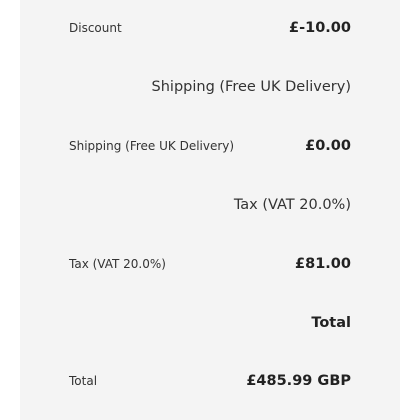 The width and height of the screenshot is (420, 420). What do you see at coordinates (328, 146) in the screenshot?
I see `shipping-value: £0.00` at bounding box center [328, 146].